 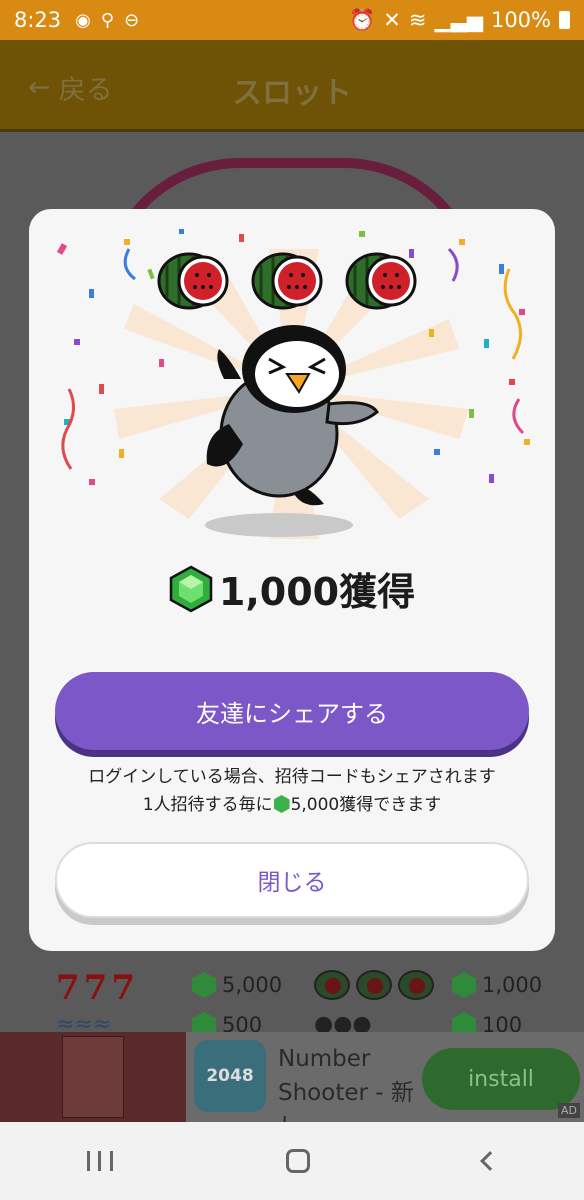 I want to click on battery-percent: 100%, so click(x=520, y=20).